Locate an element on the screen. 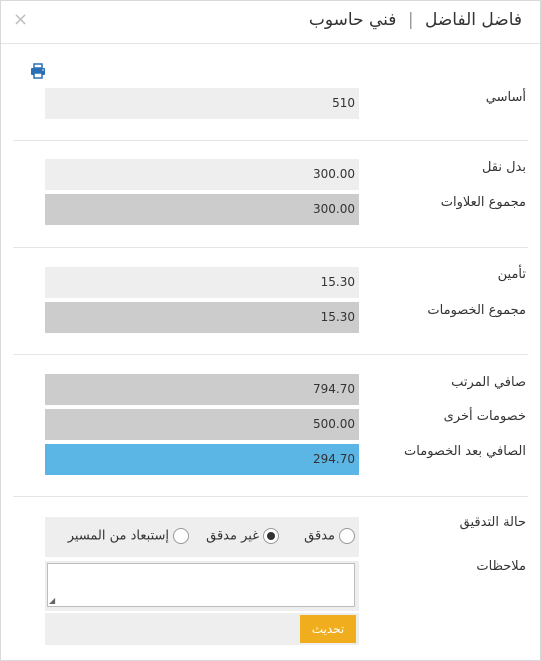 This screenshot has width=541, height=661. deductions-total-label: مجموع الخصومات is located at coordinates (476, 310).